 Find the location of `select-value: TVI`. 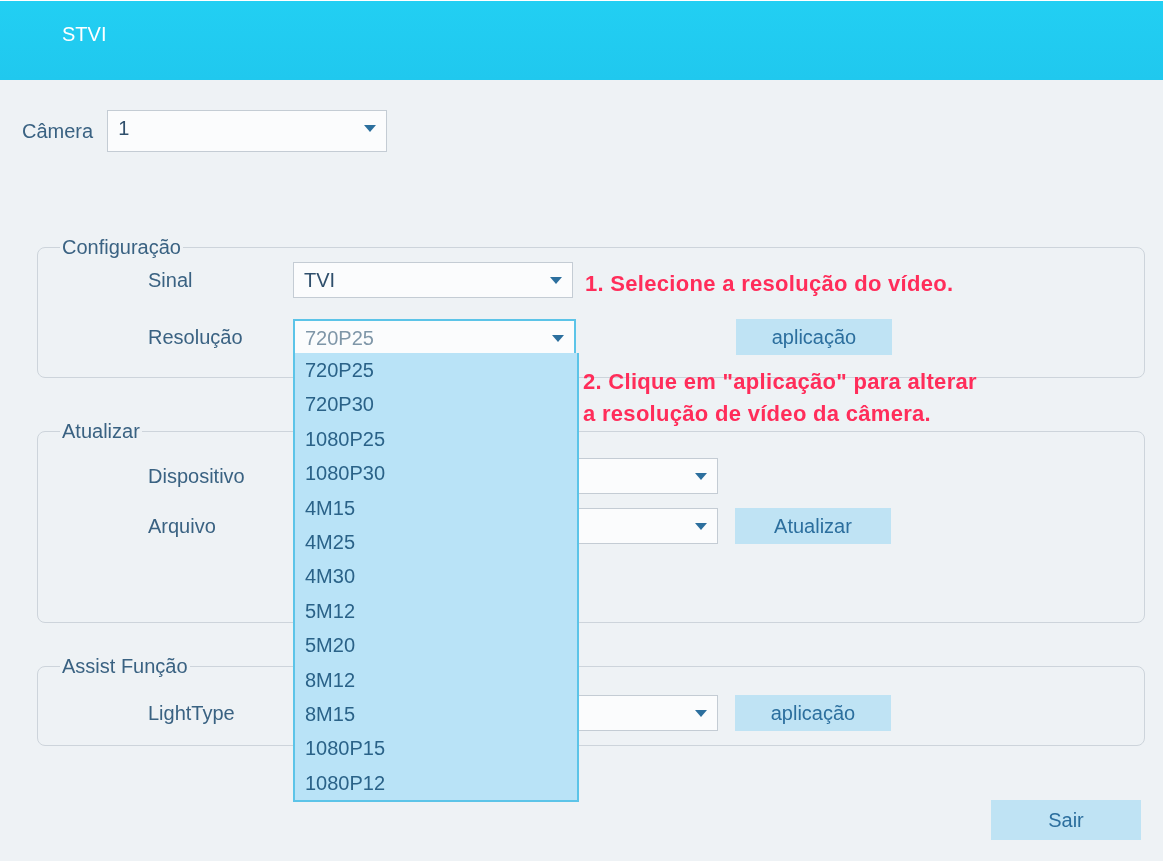

select-value: TVI is located at coordinates (320, 280).